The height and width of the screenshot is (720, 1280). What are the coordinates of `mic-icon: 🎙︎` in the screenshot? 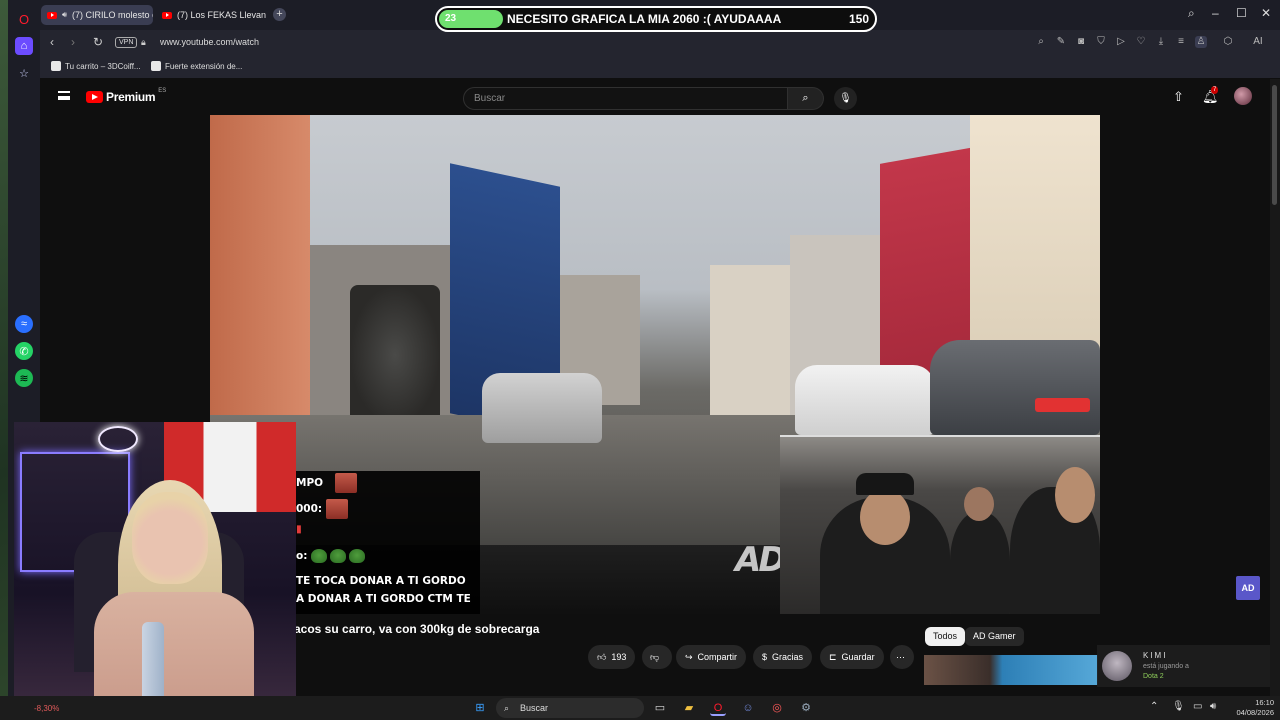 It's located at (1178, 706).